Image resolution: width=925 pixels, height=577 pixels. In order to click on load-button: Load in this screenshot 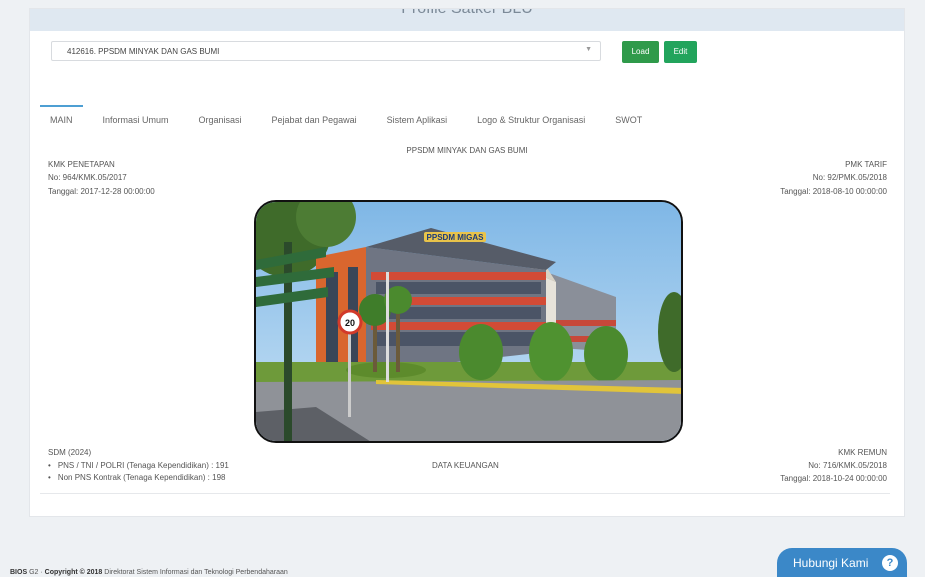, I will do `click(640, 52)`.